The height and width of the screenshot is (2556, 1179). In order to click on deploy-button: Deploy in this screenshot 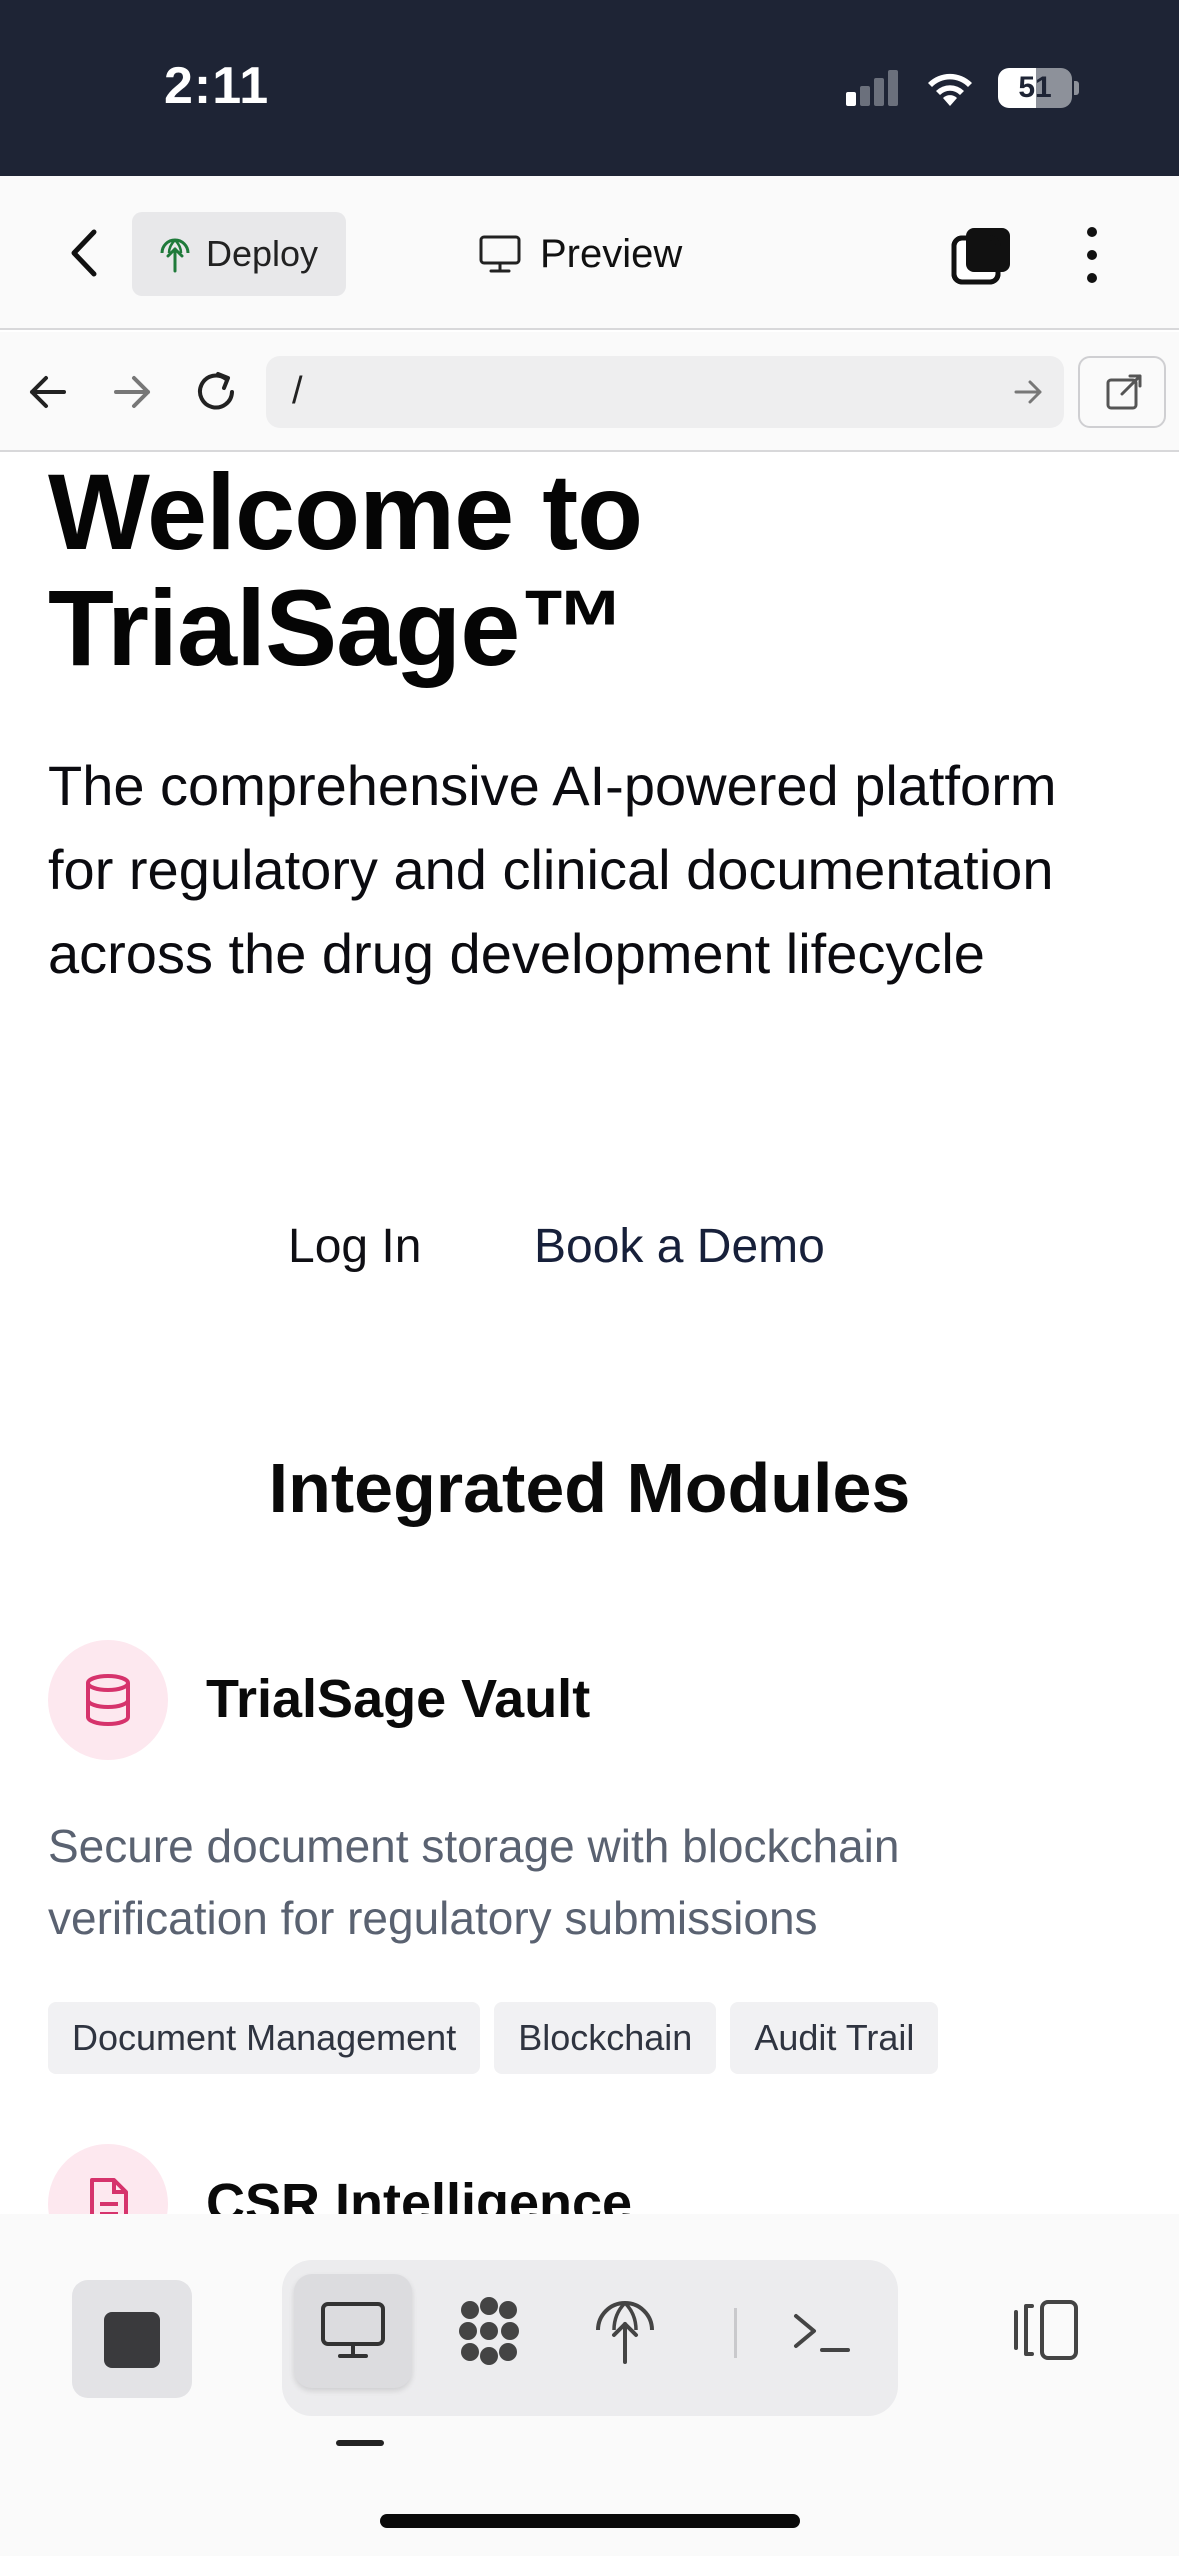, I will do `click(239, 254)`.